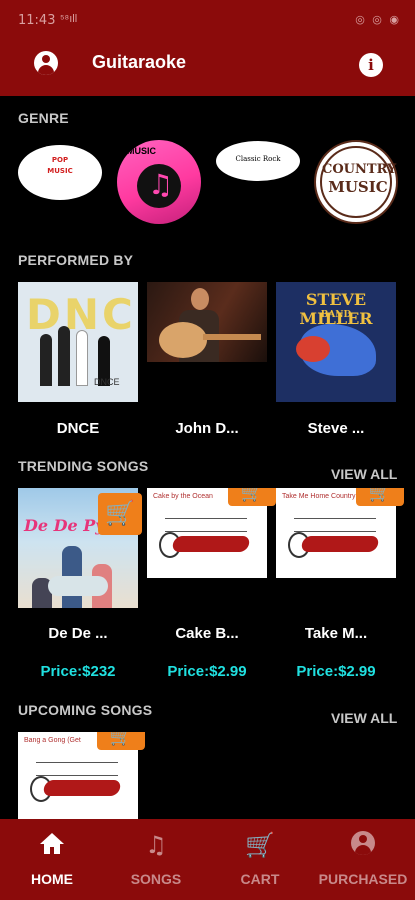  Describe the element at coordinates (83, 466) in the screenshot. I see `trending-section-title: TRENDING SONGS` at that location.